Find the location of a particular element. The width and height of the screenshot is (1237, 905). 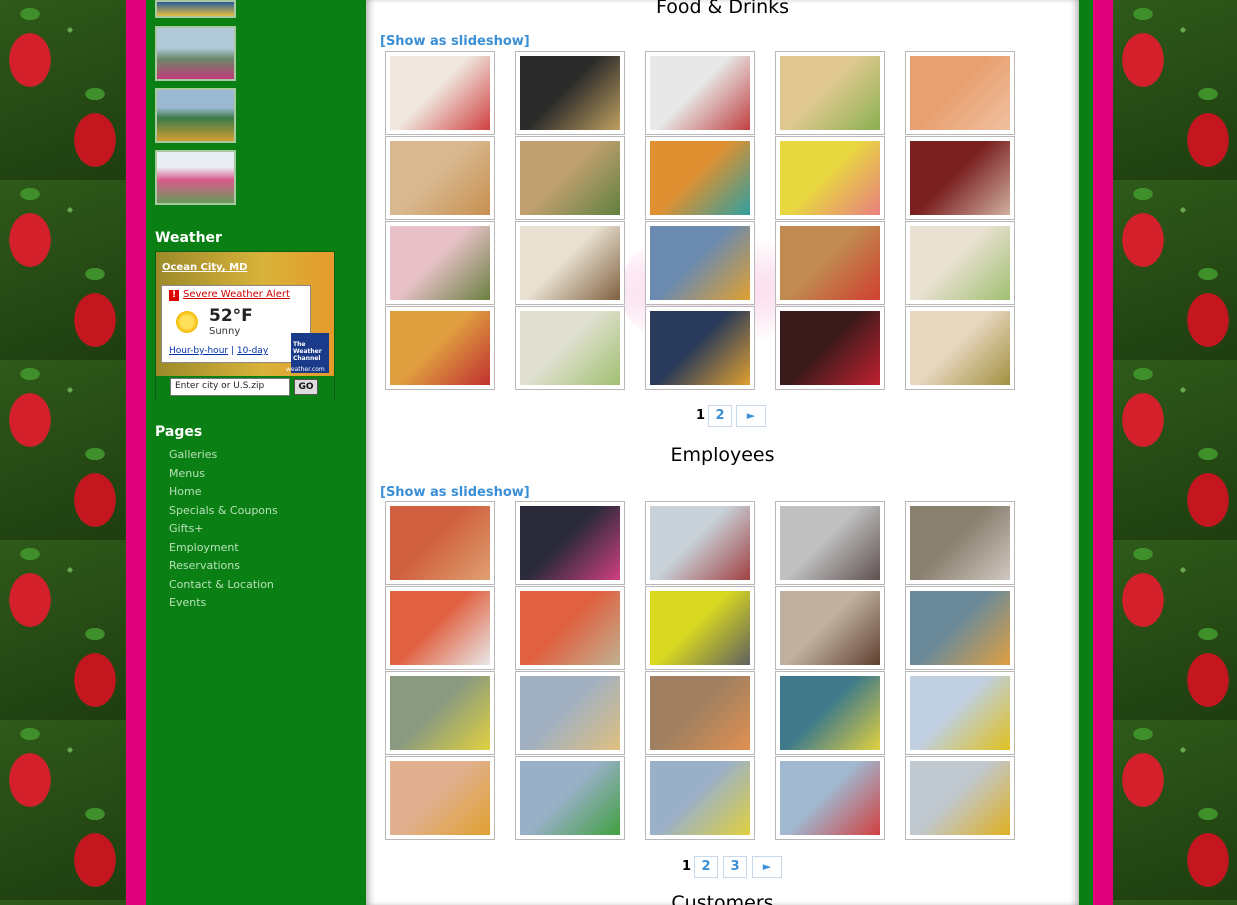

weather-location-input: Enter city or U.S.zip is located at coordinates (230, 387).